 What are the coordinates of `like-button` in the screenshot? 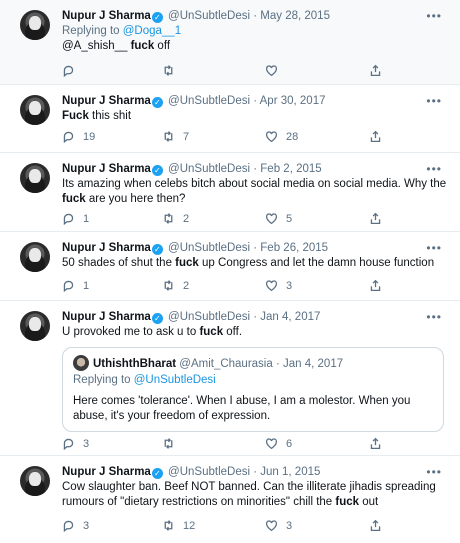 It's located at (275, 71).